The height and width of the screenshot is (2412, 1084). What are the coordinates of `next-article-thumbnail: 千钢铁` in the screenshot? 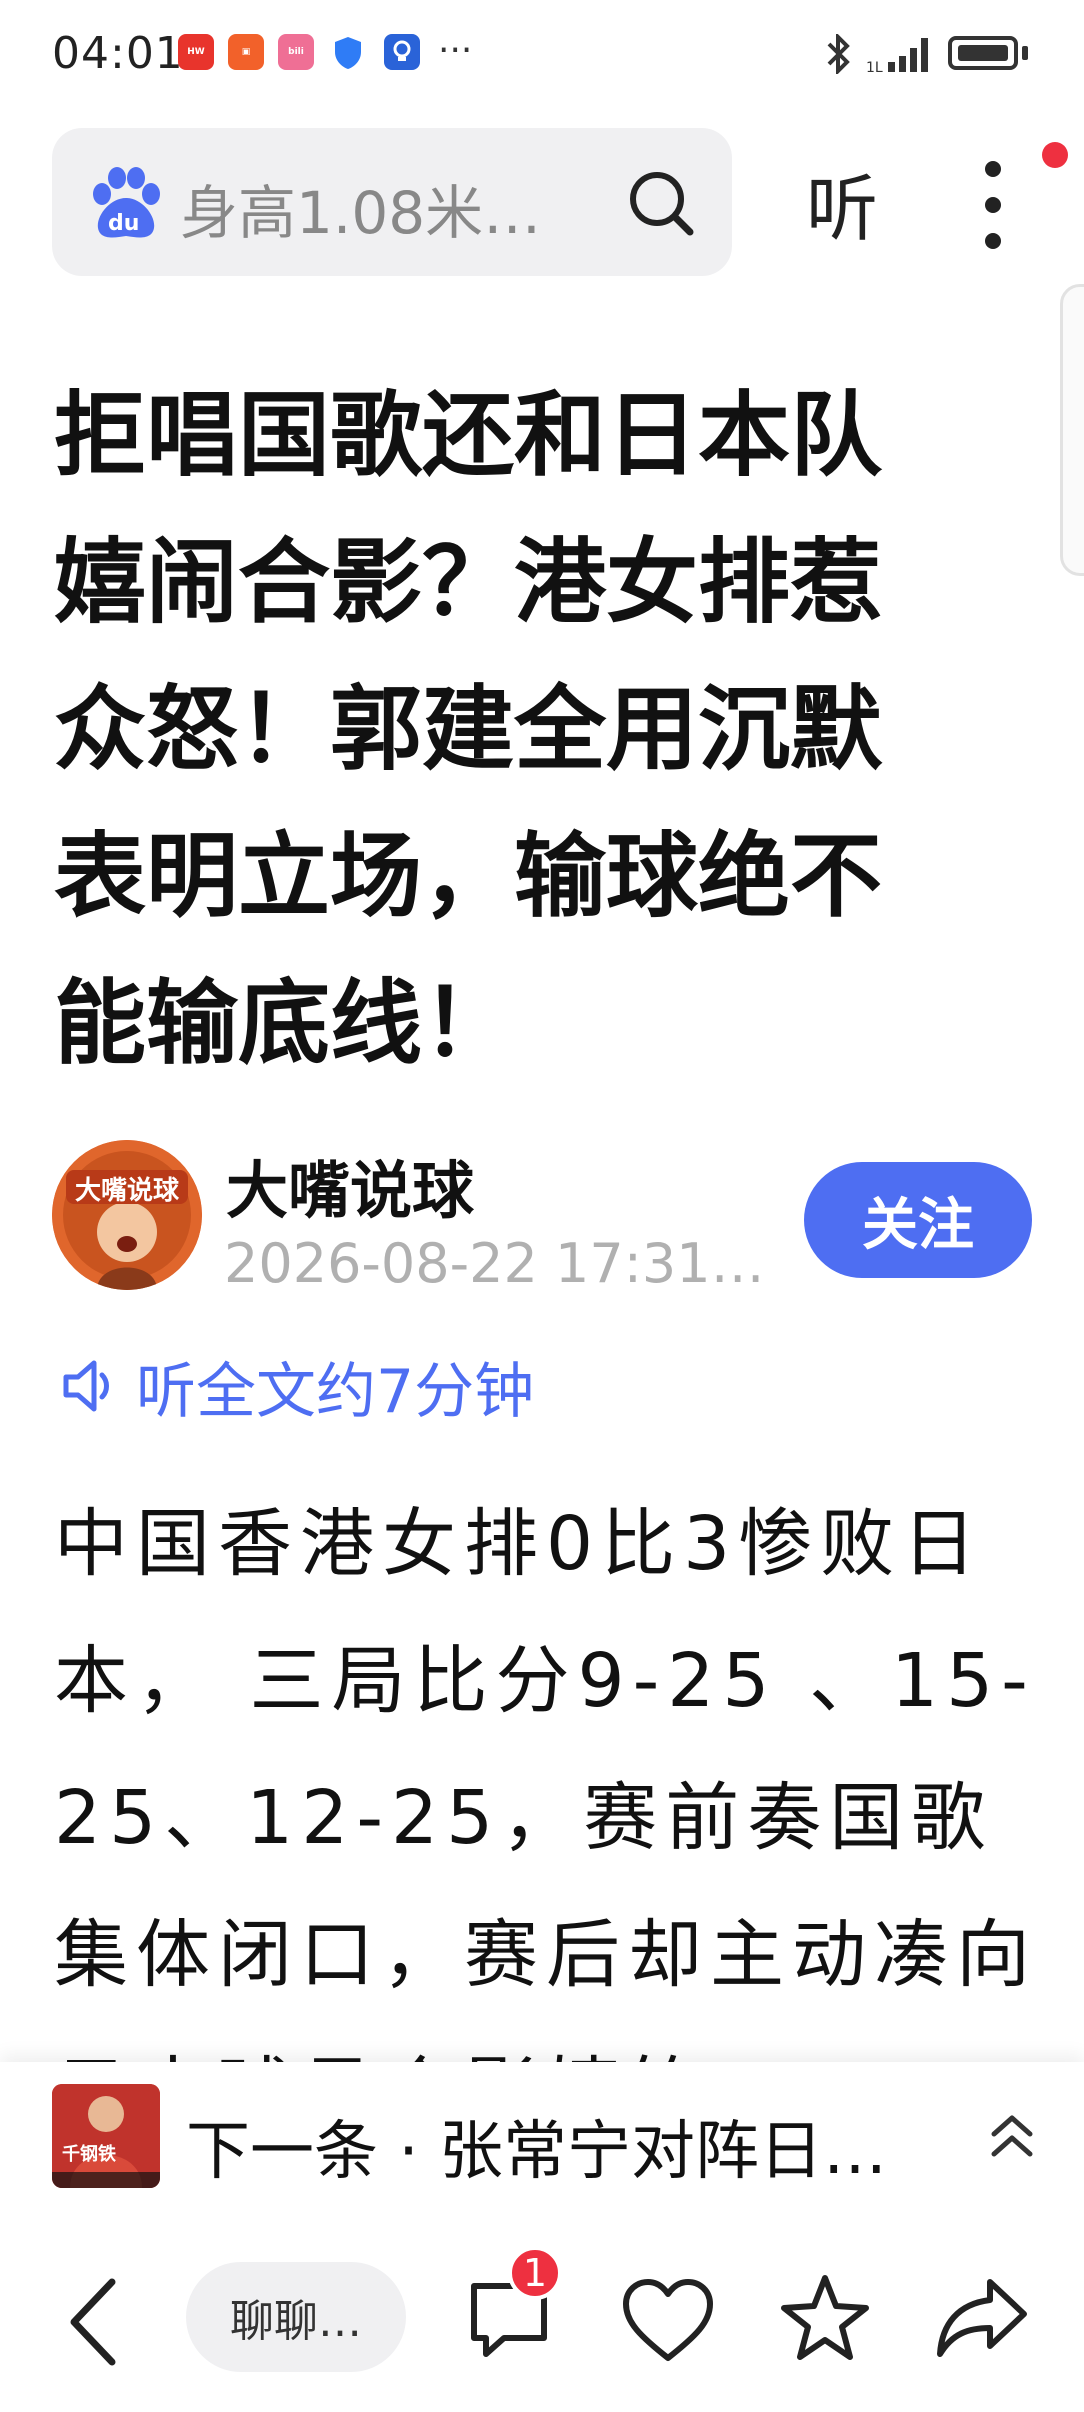 It's located at (106, 2136).